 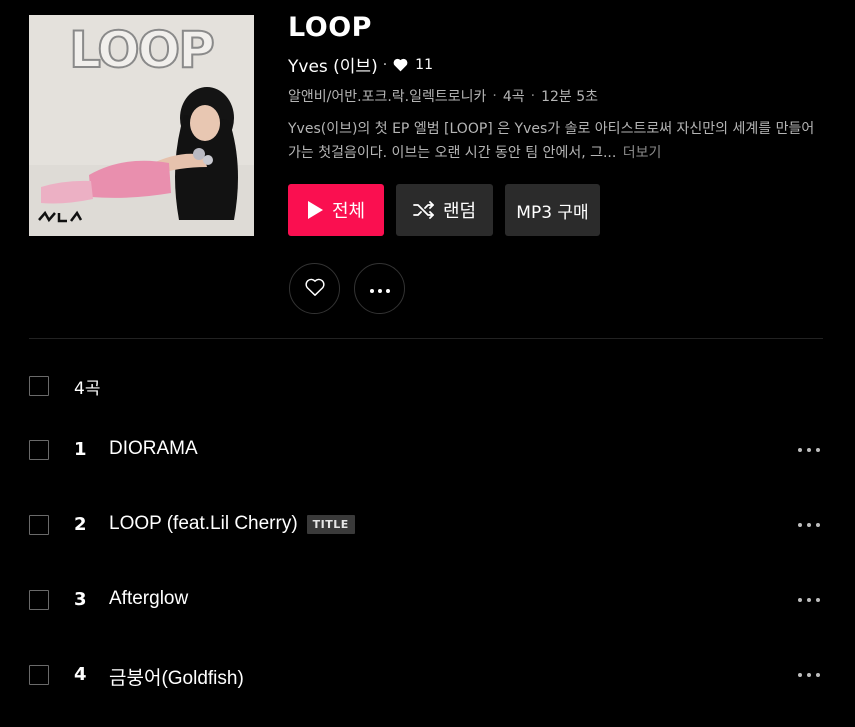 What do you see at coordinates (333, 64) in the screenshot?
I see `artist-link: Yves (이브)` at bounding box center [333, 64].